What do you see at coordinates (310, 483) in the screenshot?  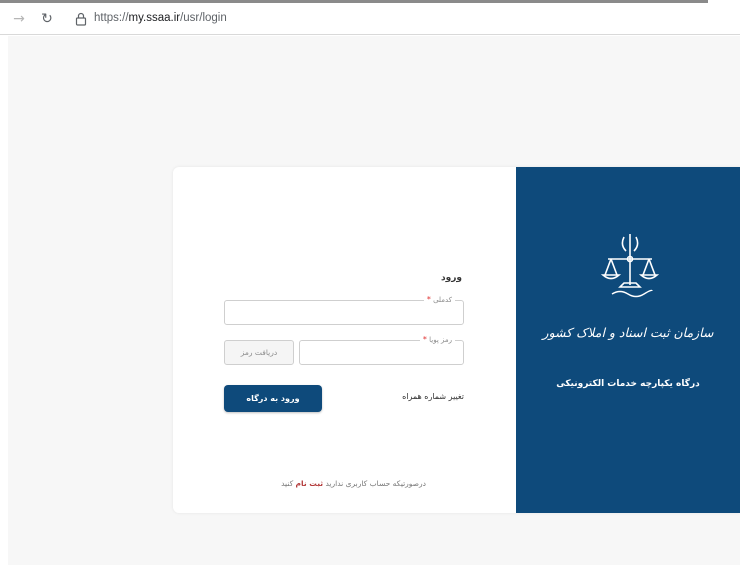 I see `register-link: ثبت نام` at bounding box center [310, 483].